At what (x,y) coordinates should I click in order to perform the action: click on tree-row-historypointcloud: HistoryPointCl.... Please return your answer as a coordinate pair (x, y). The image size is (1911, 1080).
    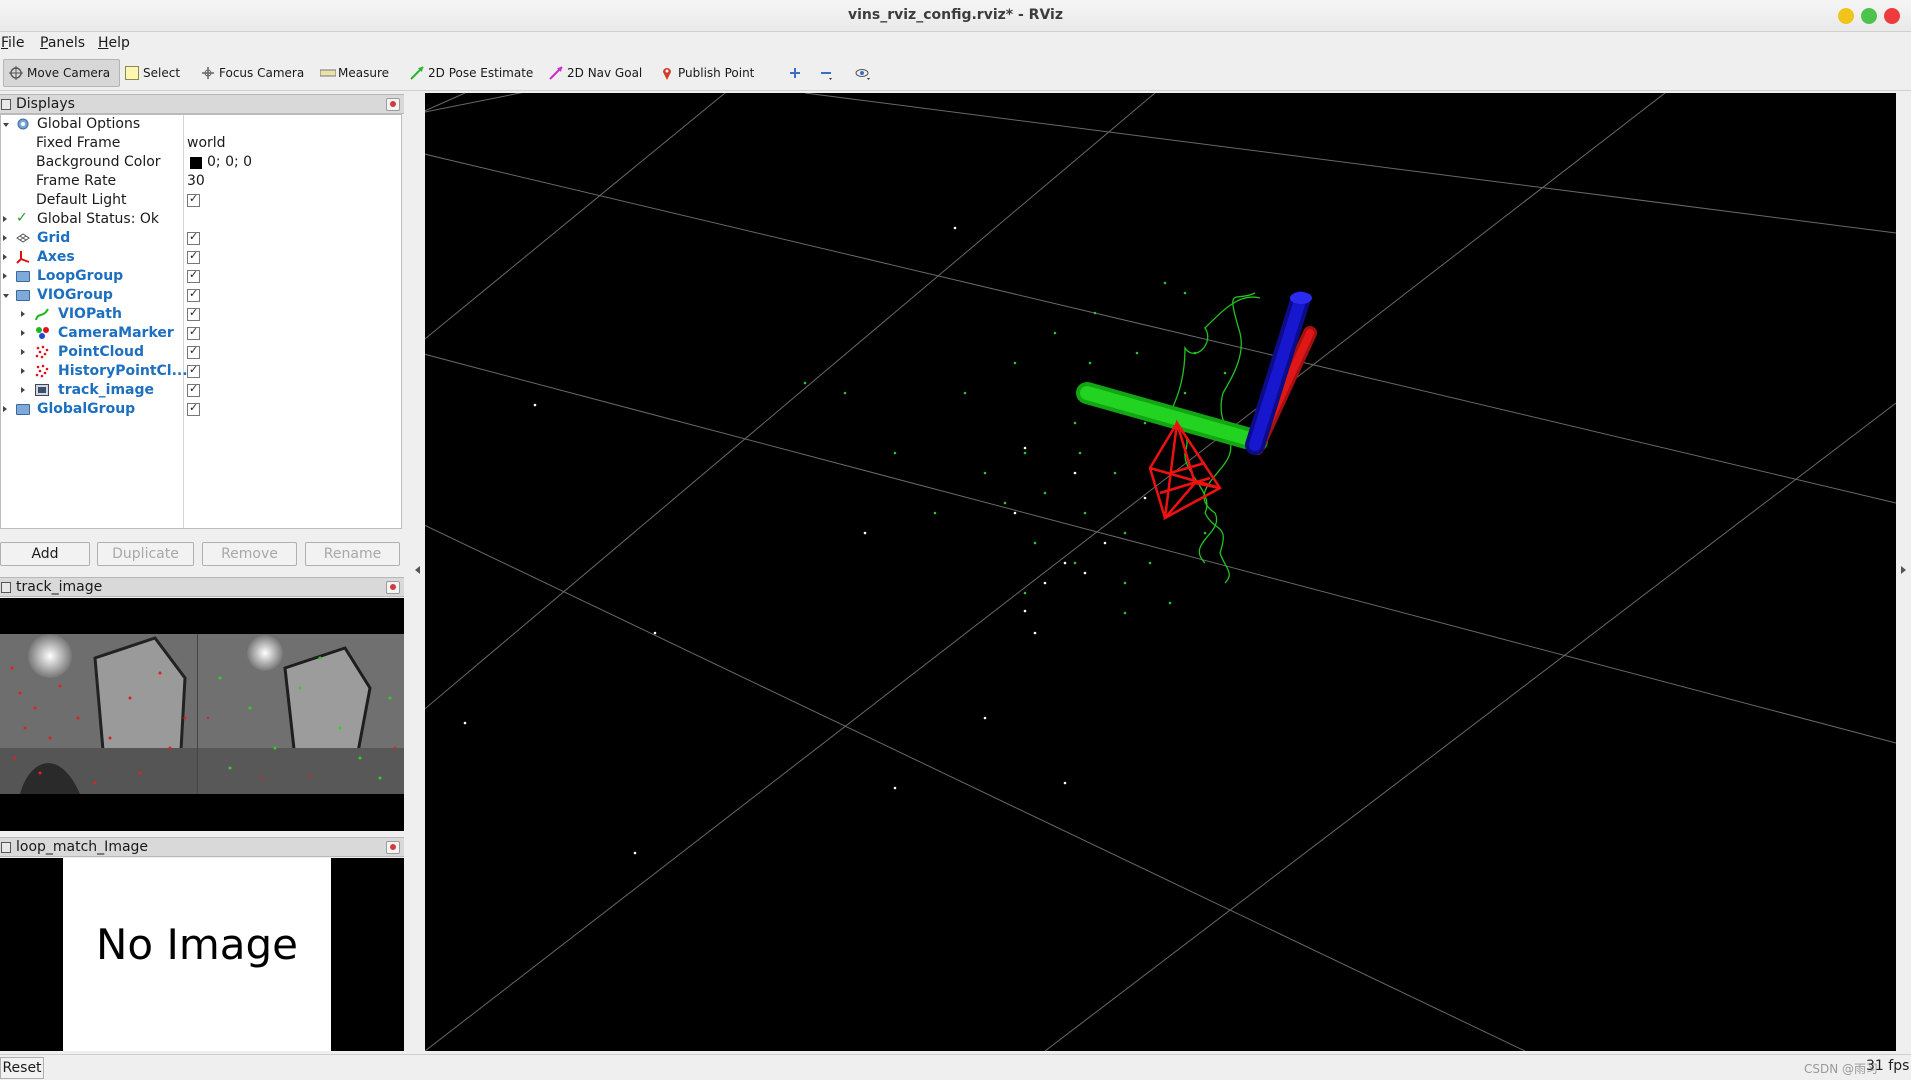
    Looking at the image, I should click on (201, 371).